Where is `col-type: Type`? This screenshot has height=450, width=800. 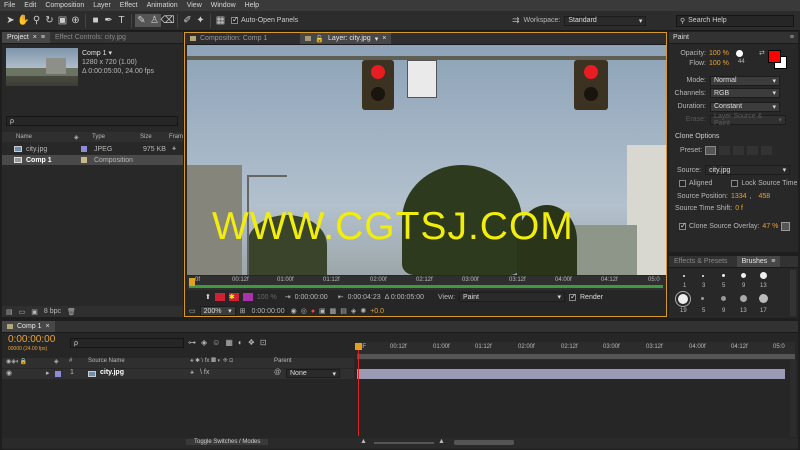
col-type: Type is located at coordinates (98, 137).